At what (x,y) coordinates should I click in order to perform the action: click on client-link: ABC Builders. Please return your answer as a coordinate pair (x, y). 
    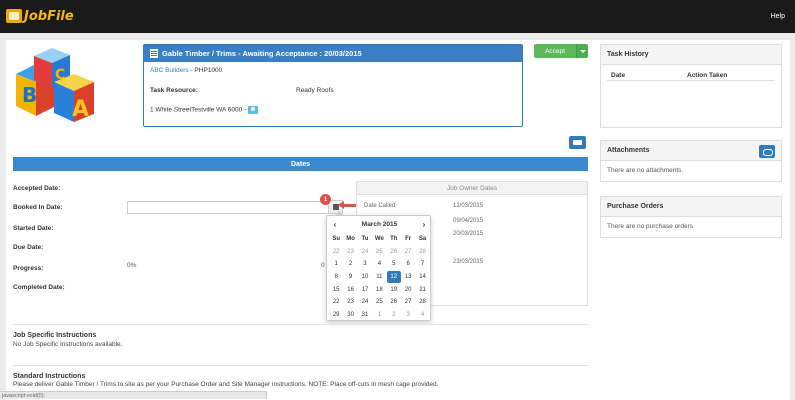
    Looking at the image, I should click on (169, 70).